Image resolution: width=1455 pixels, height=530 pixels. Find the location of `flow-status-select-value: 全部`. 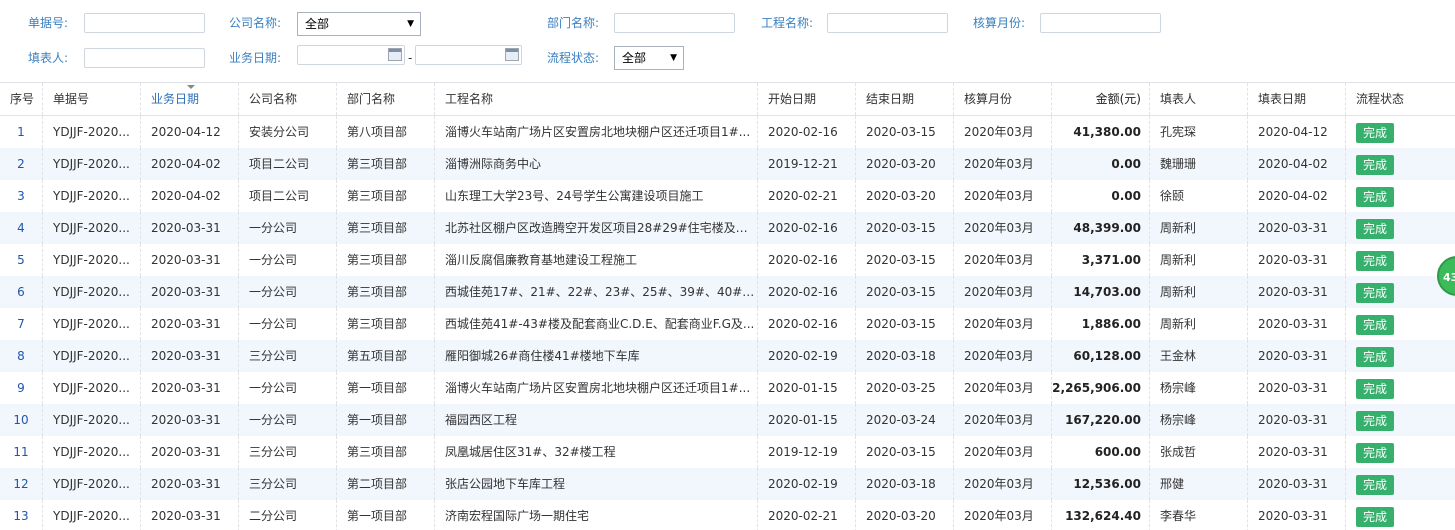

flow-status-select-value: 全部 is located at coordinates (634, 58).